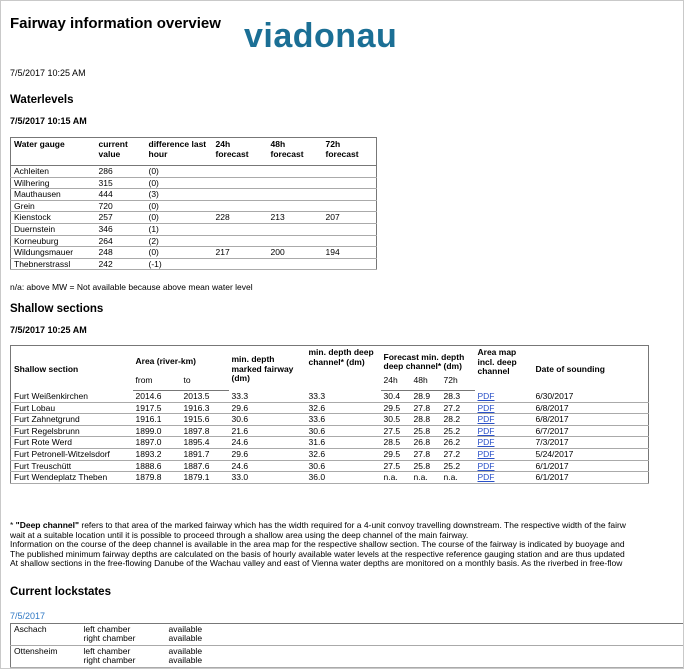  Describe the element at coordinates (71, 431) in the screenshot. I see `cell: Furt Regelsbrunn` at that location.